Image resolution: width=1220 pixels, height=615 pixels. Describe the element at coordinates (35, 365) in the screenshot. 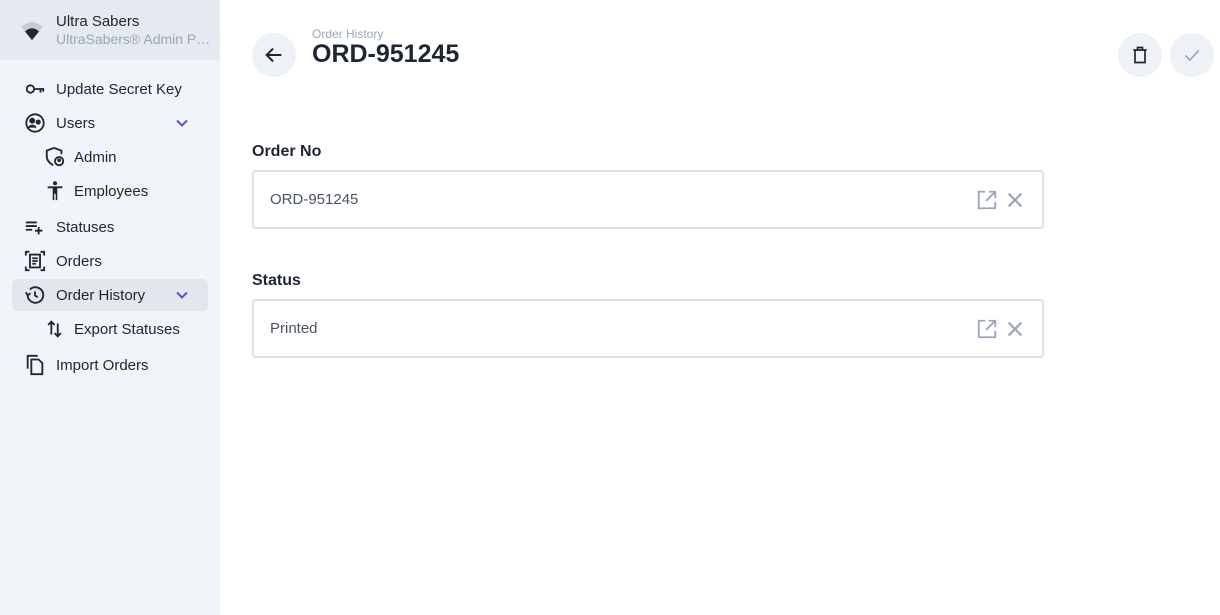

I see `copy-icon` at that location.